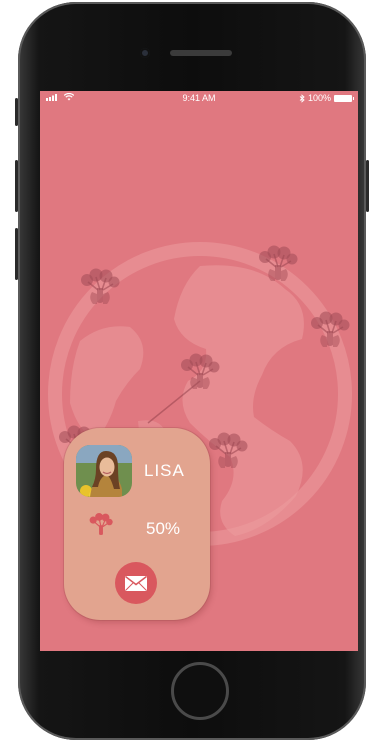  I want to click on volume-up-button, so click(16, 186).